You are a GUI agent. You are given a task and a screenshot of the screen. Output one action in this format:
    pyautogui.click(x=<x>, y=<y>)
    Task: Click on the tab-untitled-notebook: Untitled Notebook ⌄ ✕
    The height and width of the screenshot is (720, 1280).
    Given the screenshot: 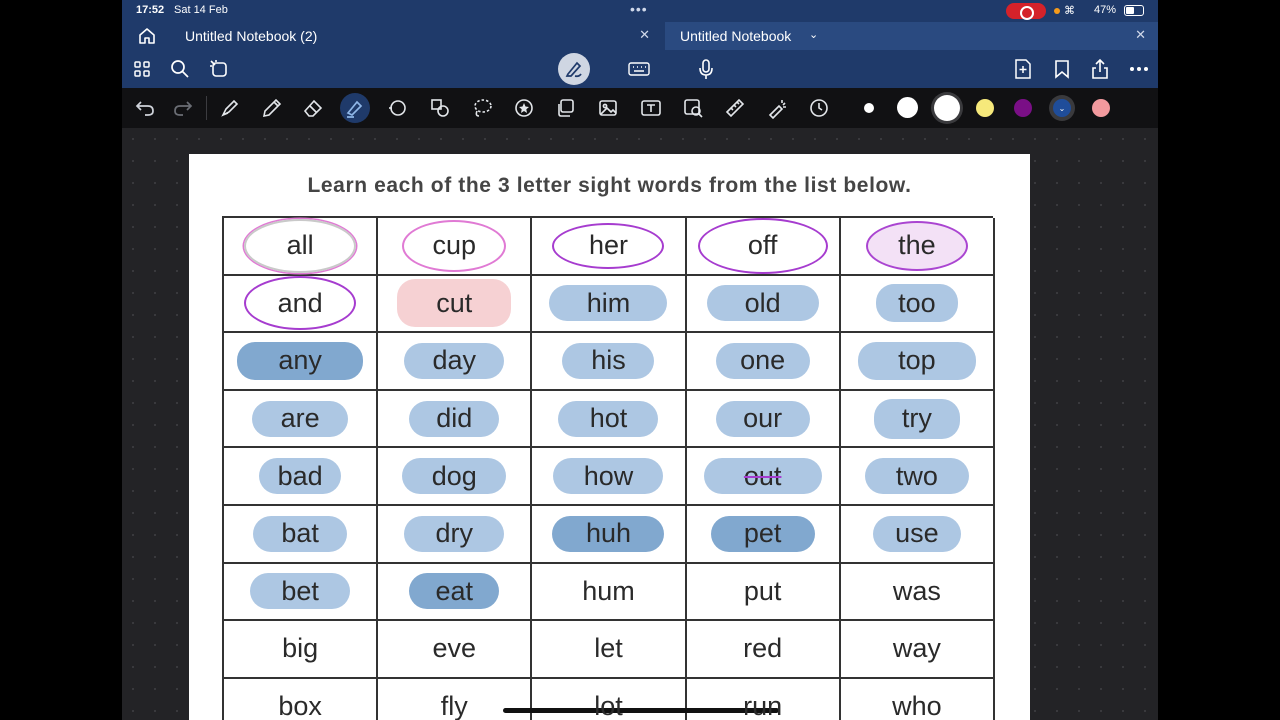 What is the action you would take?
    pyautogui.click(x=911, y=36)
    